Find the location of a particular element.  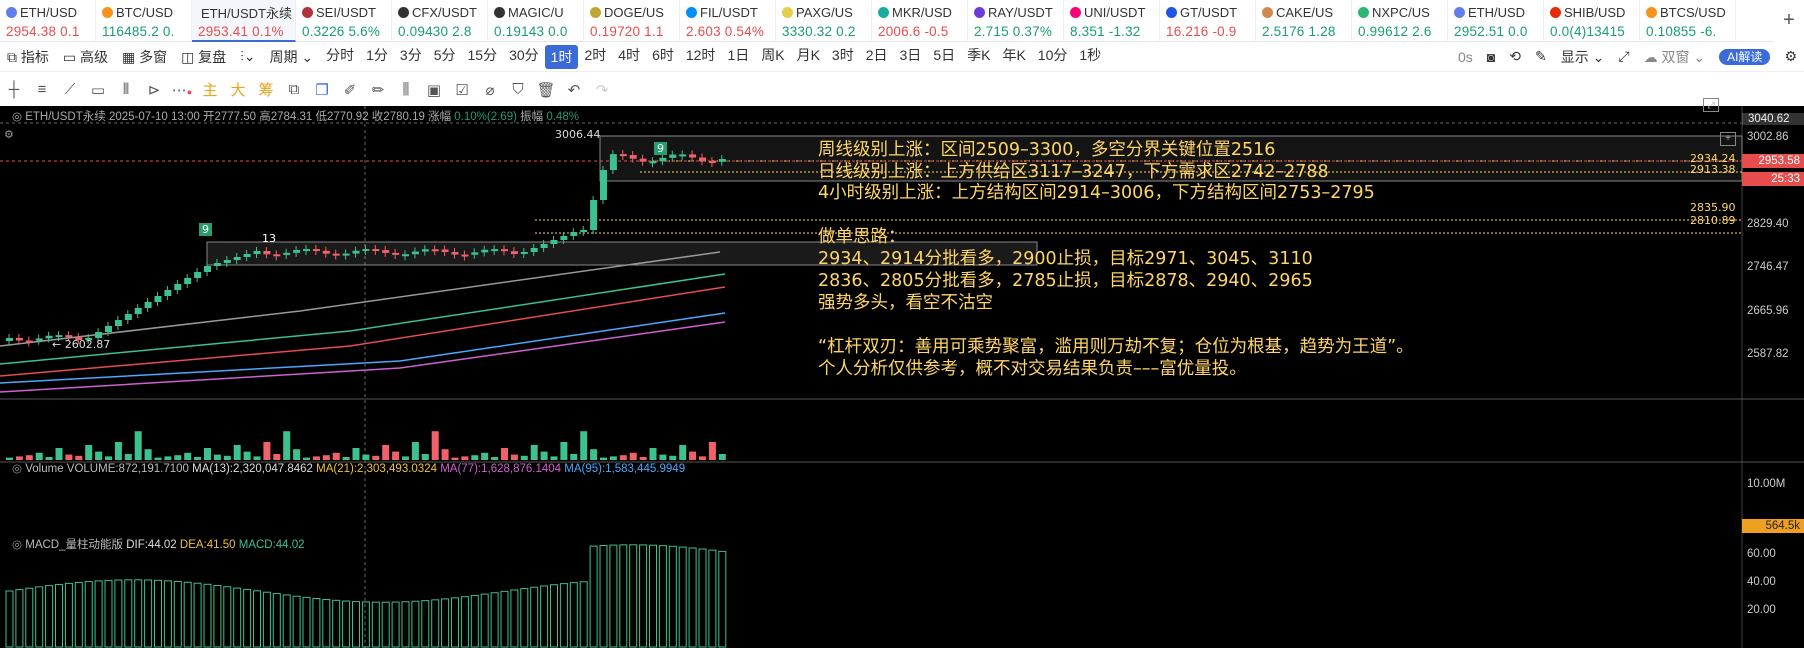

symbol-tab: CAKE/US 2.5176 1.28 is located at coordinates (1304, 21).